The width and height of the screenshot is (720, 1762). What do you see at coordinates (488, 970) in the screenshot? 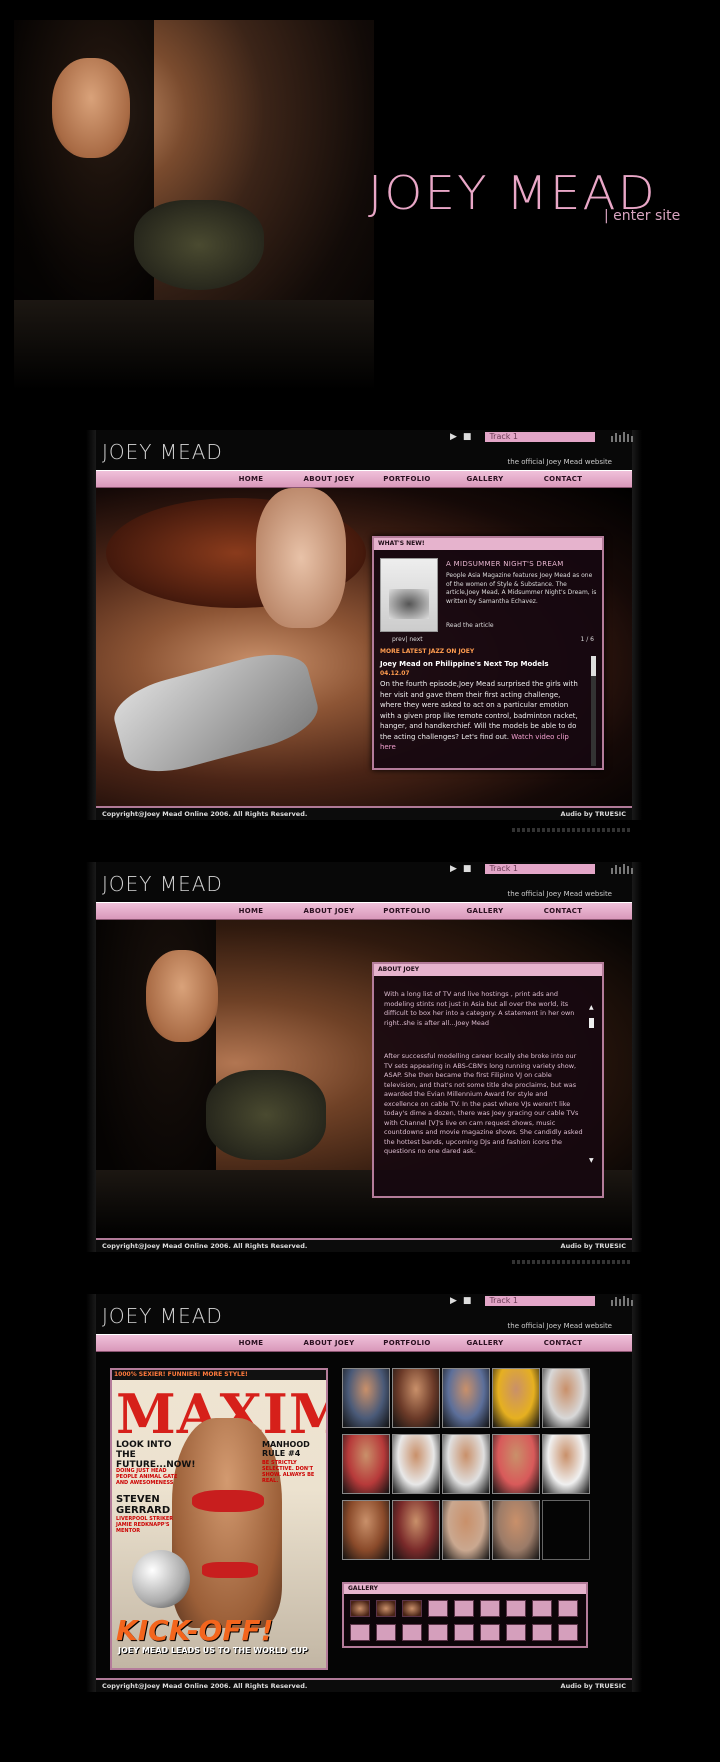
I see `about-heading: ABOUT JOEY` at bounding box center [488, 970].